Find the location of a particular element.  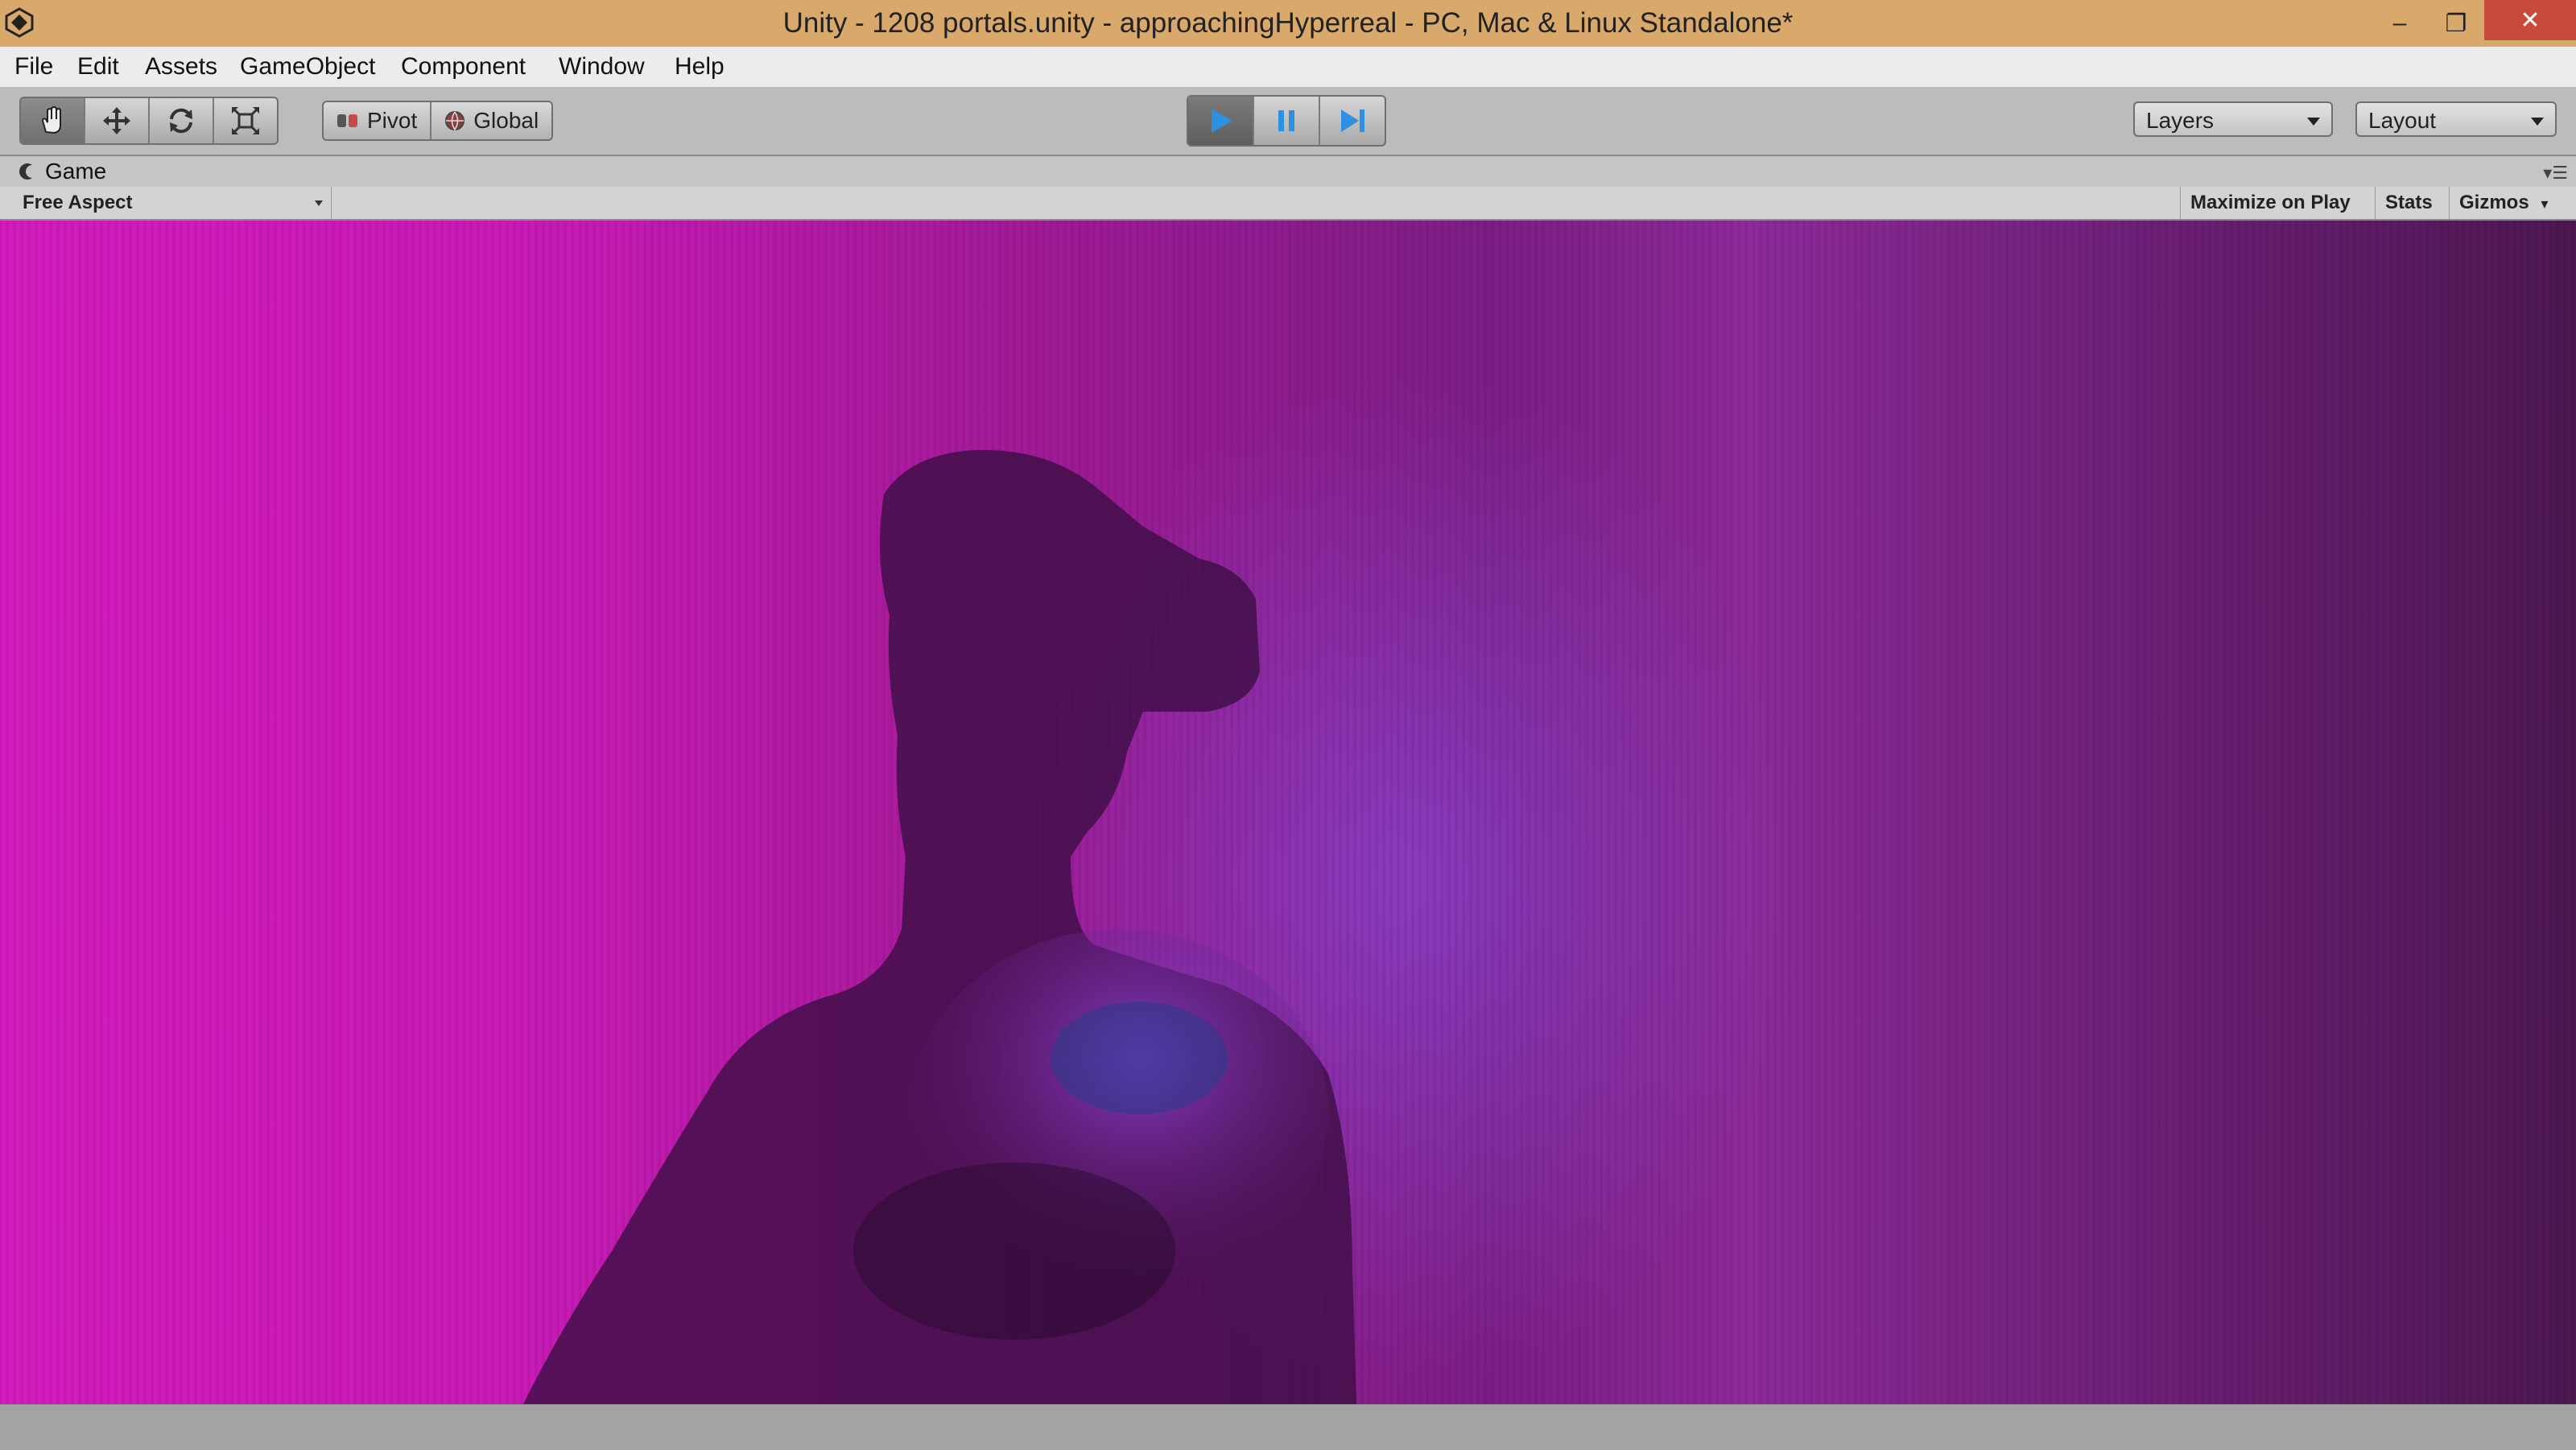

main-toolbar: Pivot Global Layers Layout is located at coordinates (1288, 121).